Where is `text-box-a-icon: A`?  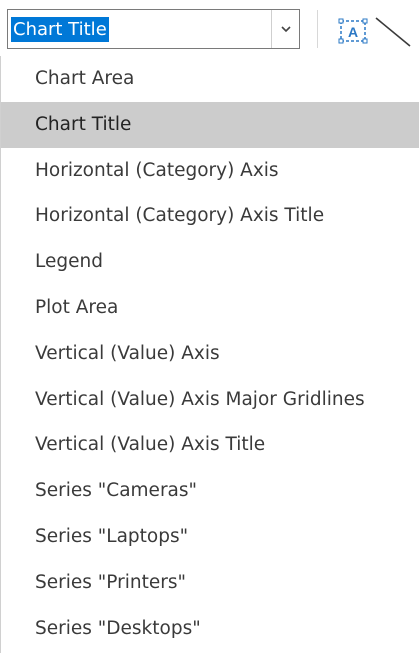 text-box-a-icon: A is located at coordinates (353, 31).